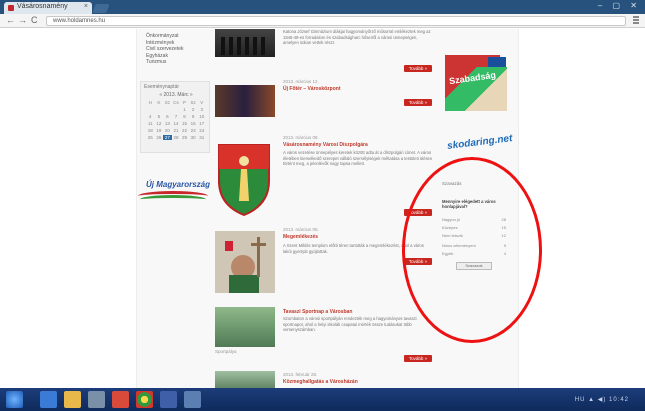 Image resolution: width=645 pixels, height=411 pixels. I want to click on article-title: Új Főtér – Városközpont, so click(312, 89).